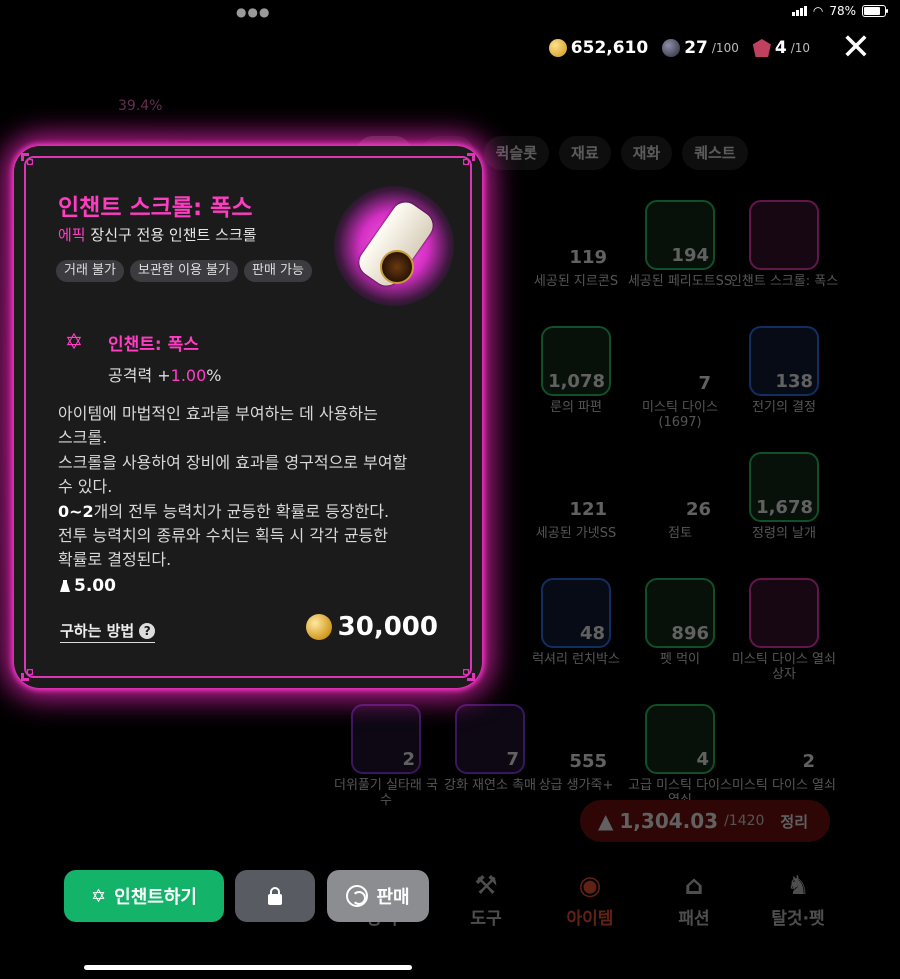 This screenshot has width=900, height=979. Describe the element at coordinates (588, 761) in the screenshot. I see `item-count: 555` at that location.